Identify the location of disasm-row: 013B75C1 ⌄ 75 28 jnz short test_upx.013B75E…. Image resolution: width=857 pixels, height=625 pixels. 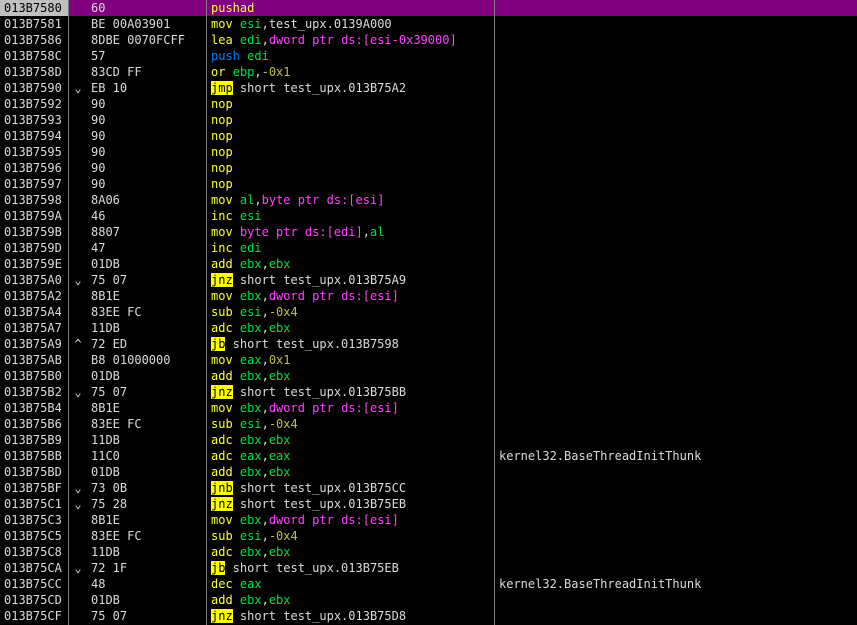
(428, 504).